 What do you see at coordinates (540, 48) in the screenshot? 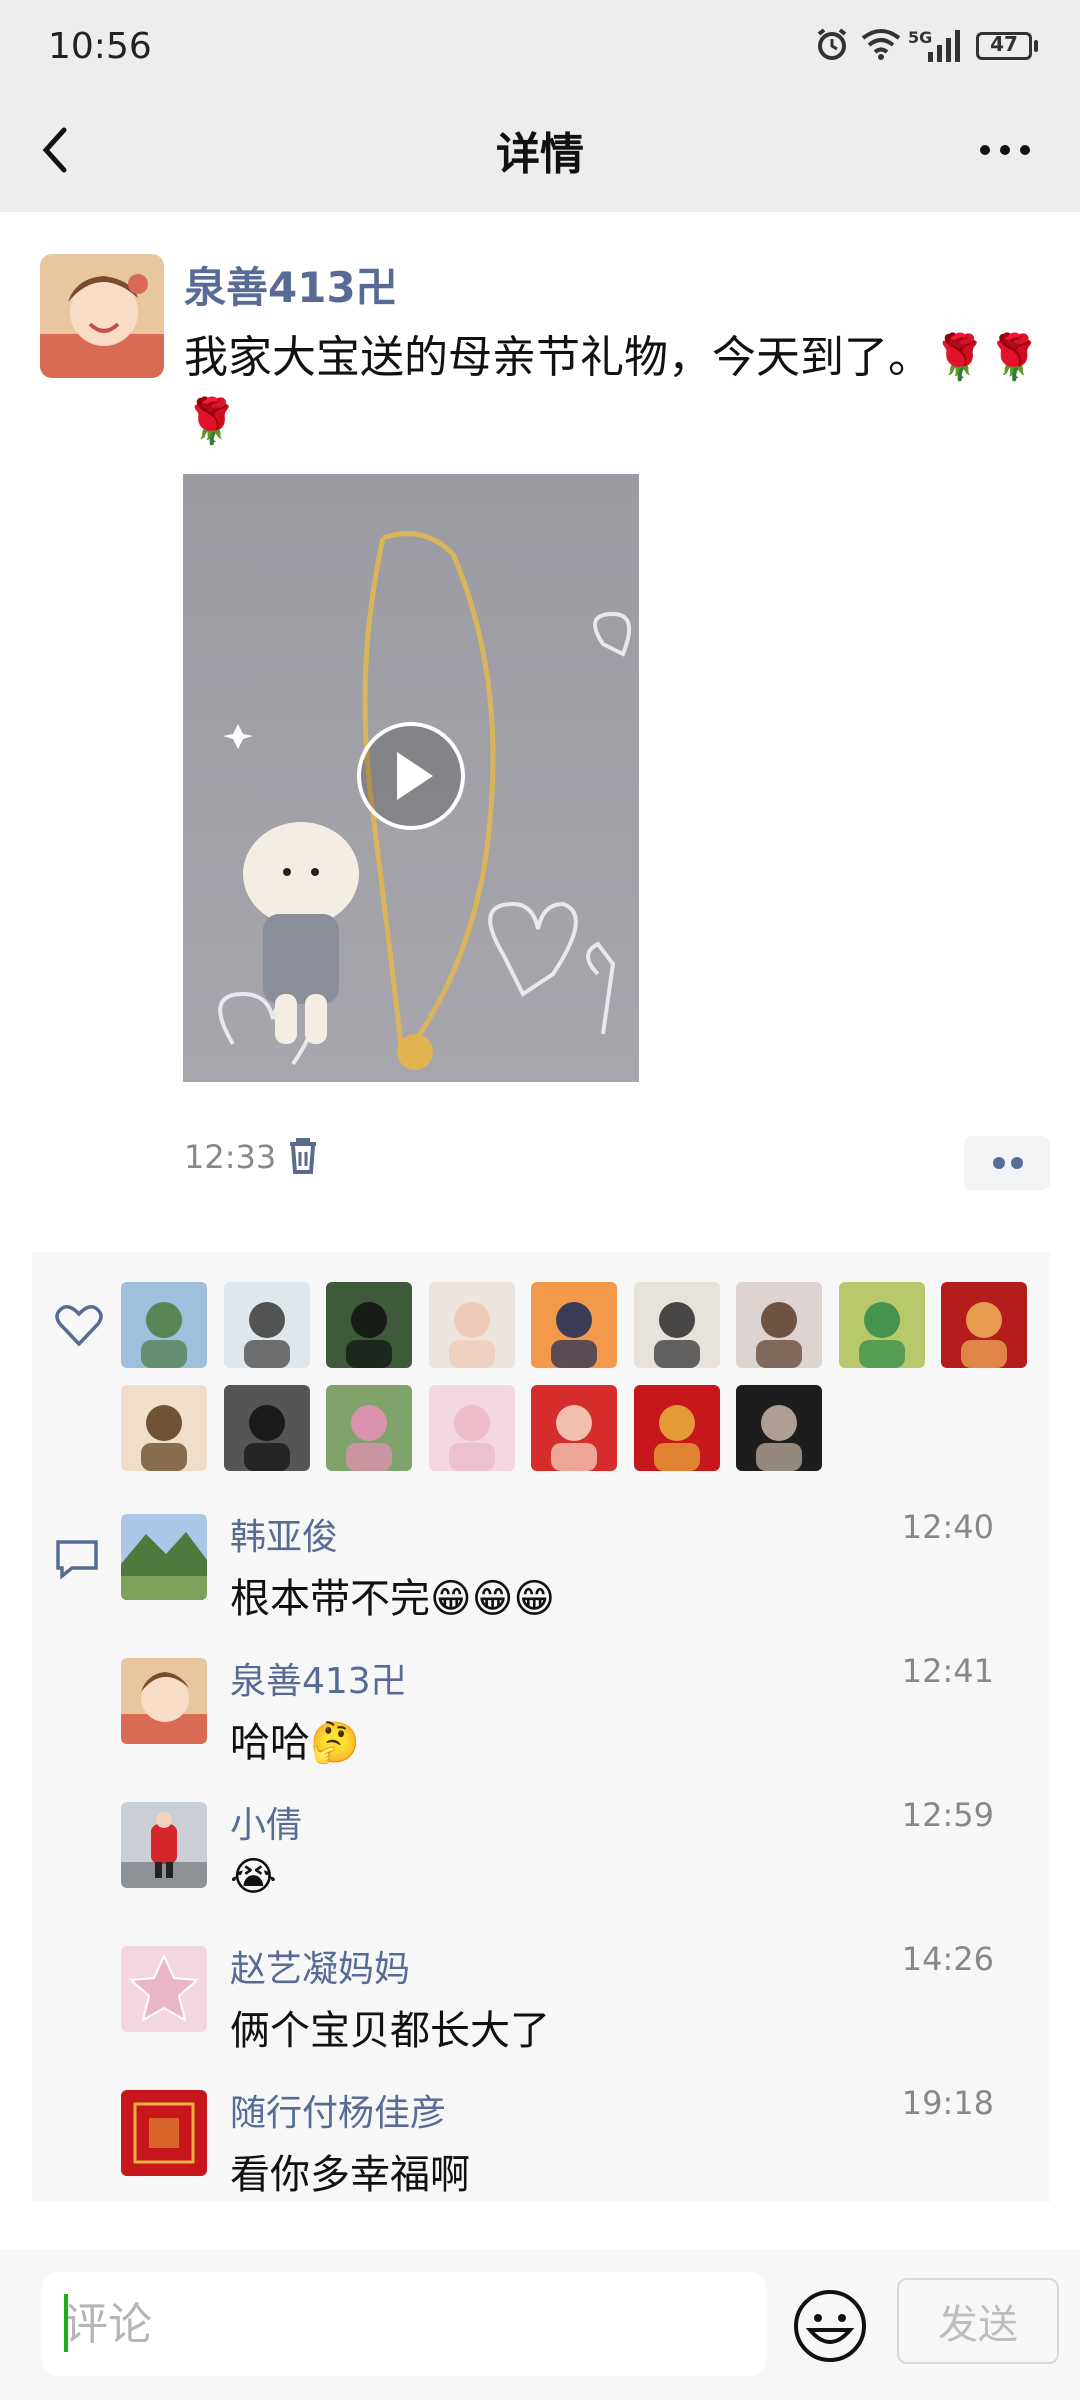
I see `status-bar` at bounding box center [540, 48].